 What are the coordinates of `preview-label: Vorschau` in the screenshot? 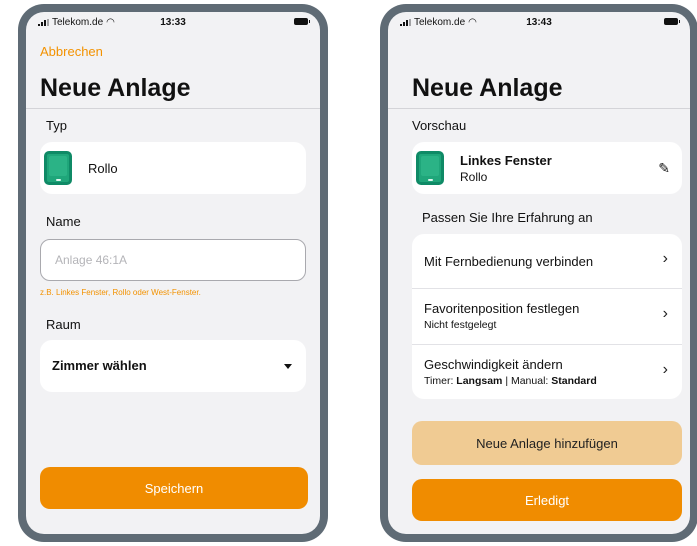 It's located at (439, 125).